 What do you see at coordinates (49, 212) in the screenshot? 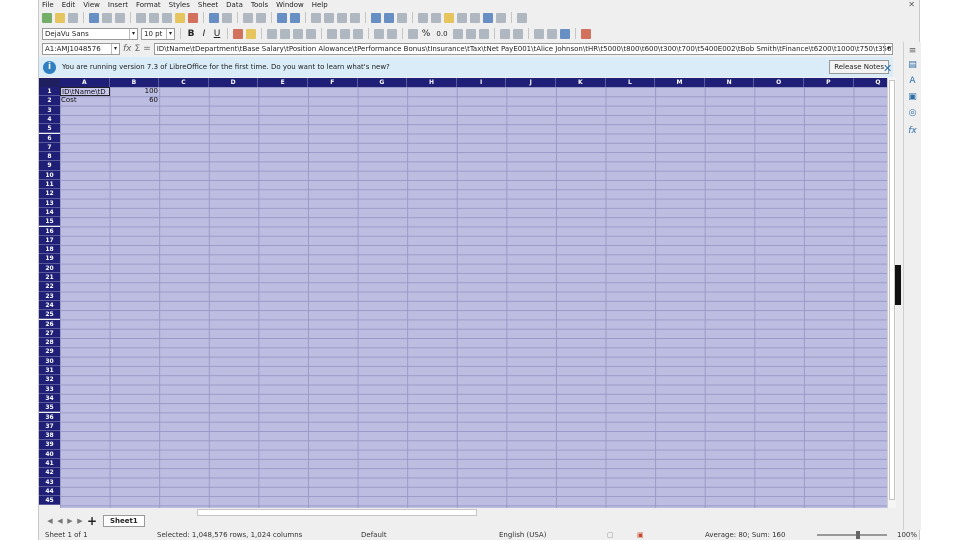
I see `row-header-14: 14` at bounding box center [49, 212].